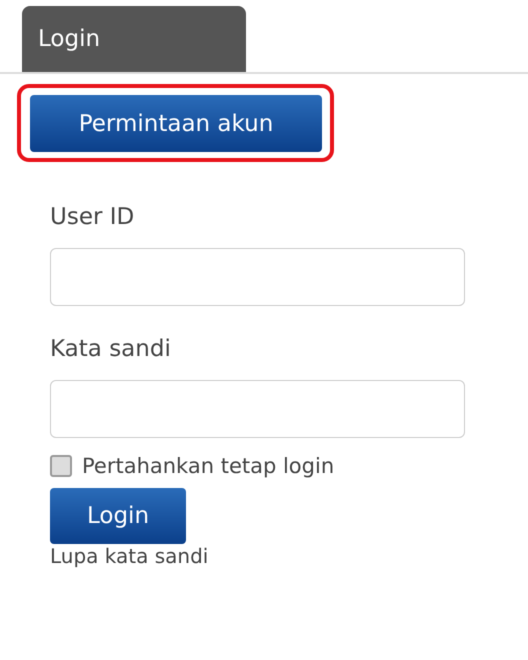  What do you see at coordinates (208, 466) in the screenshot?
I see `checkbox-label: Pertahankan tetap login` at bounding box center [208, 466].